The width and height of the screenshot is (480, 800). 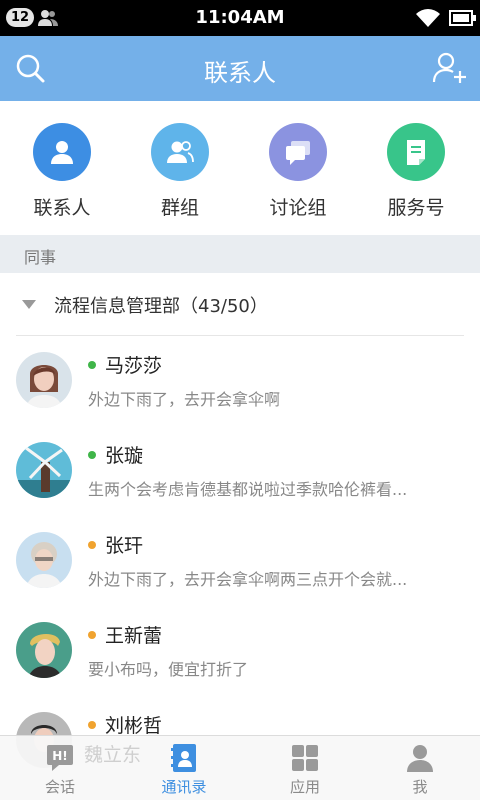 What do you see at coordinates (59, 787) in the screenshot?
I see `tab-label: 会话` at bounding box center [59, 787].